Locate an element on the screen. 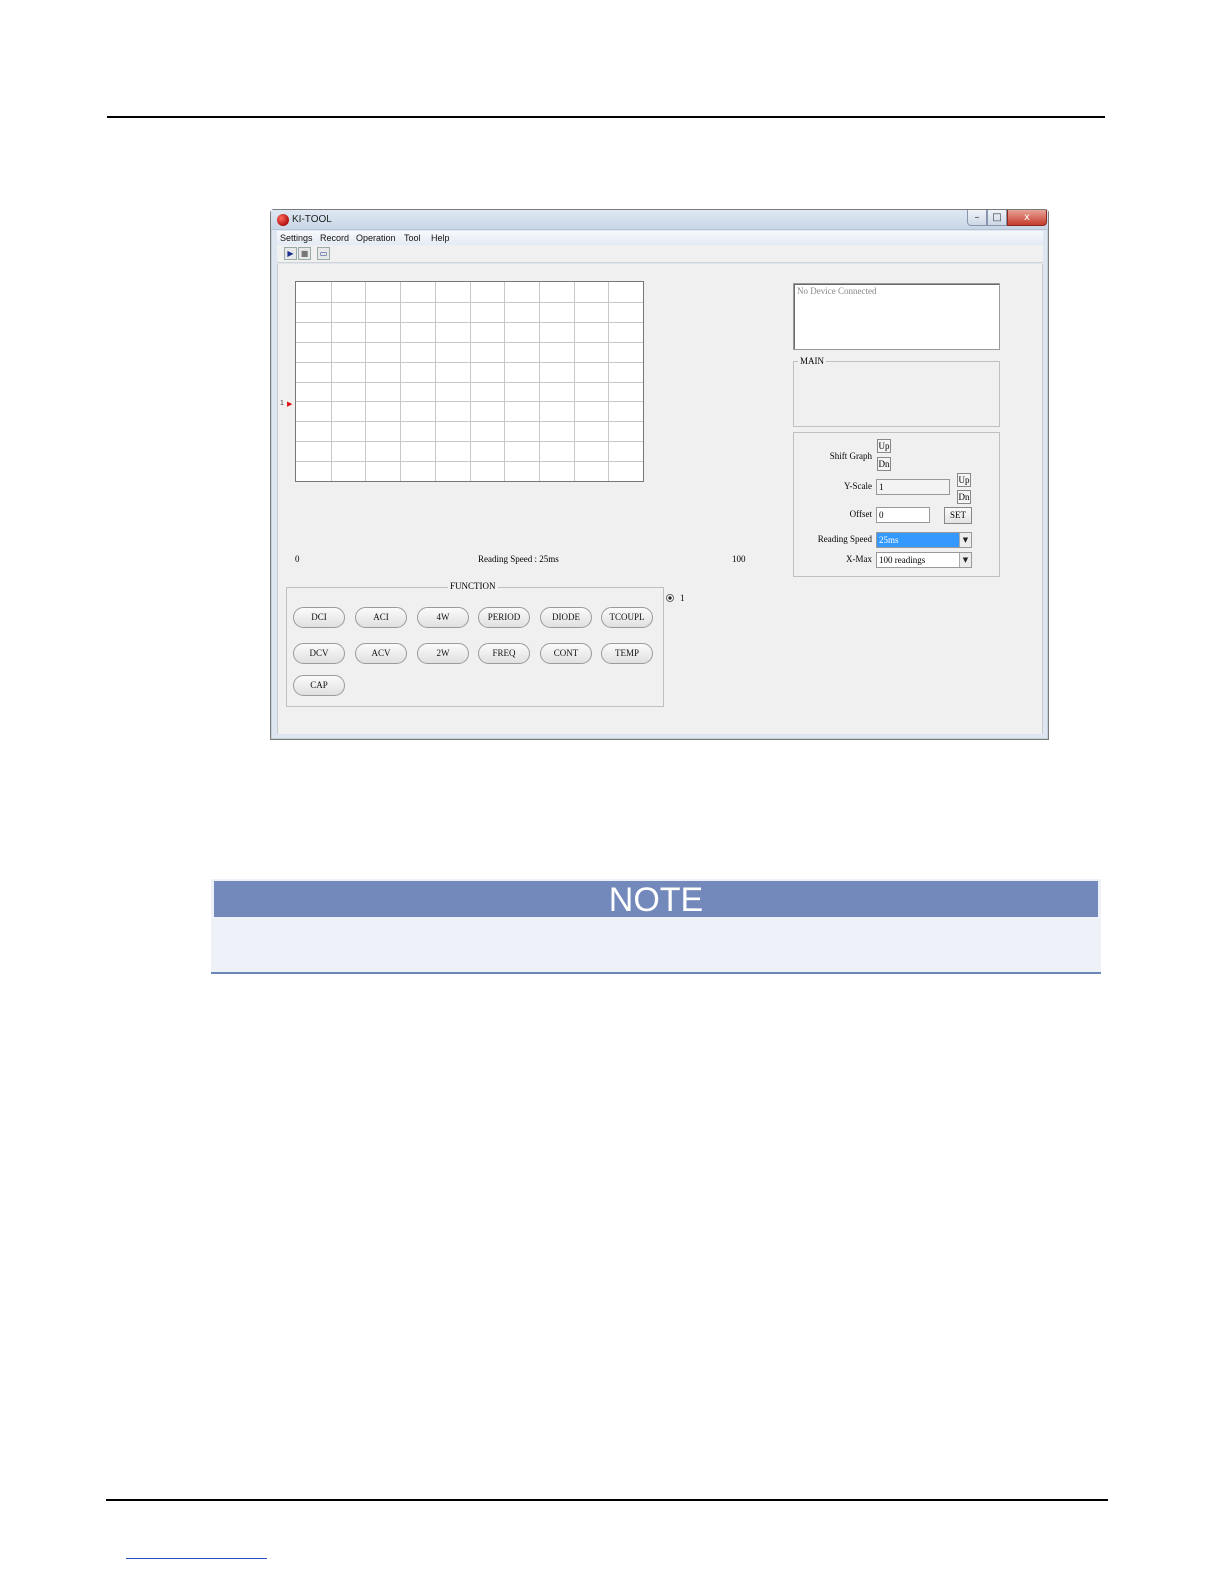 This screenshot has width=1224, height=1584. menu-settings: Settings is located at coordinates (296, 238).